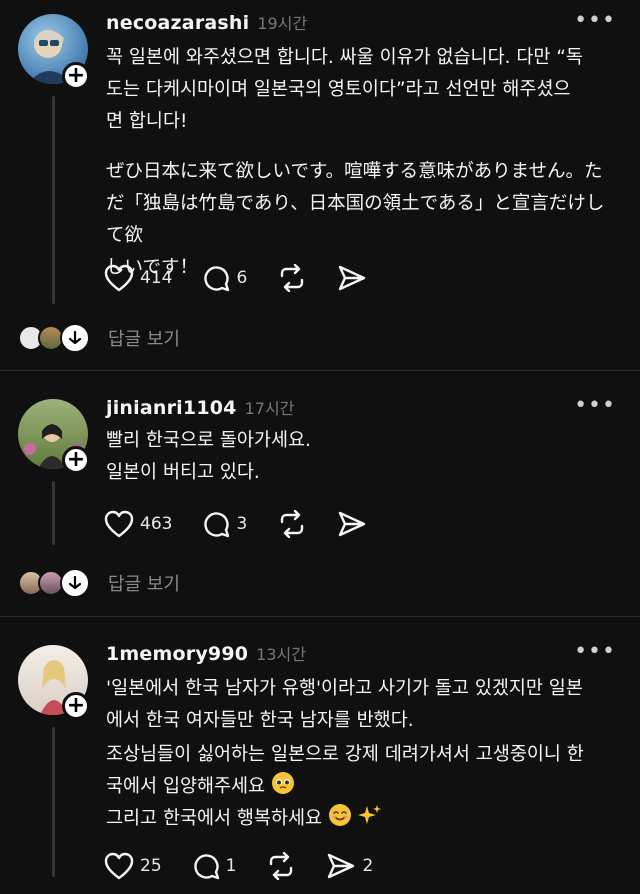 This screenshot has height=894, width=640. What do you see at coordinates (281, 654) in the screenshot?
I see `timestamp: 13시간` at bounding box center [281, 654].